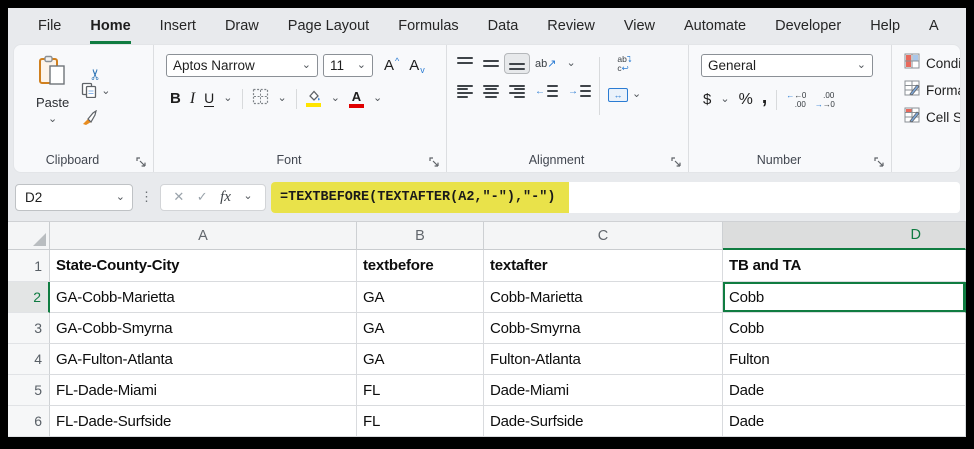 This screenshot has width=974, height=449. I want to click on increase-font-size-button: A^, so click(391, 65).